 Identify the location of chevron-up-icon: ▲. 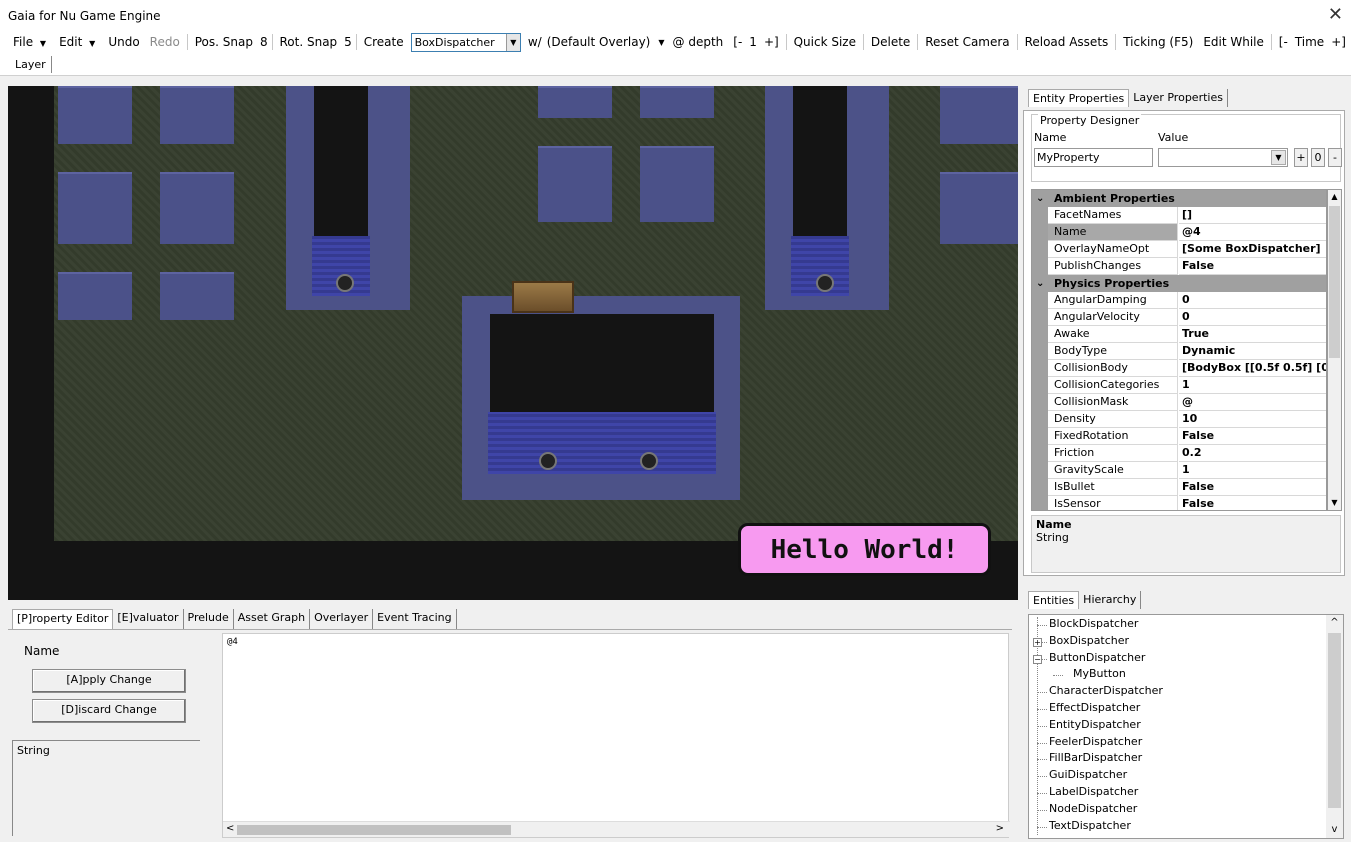
(1334, 197).